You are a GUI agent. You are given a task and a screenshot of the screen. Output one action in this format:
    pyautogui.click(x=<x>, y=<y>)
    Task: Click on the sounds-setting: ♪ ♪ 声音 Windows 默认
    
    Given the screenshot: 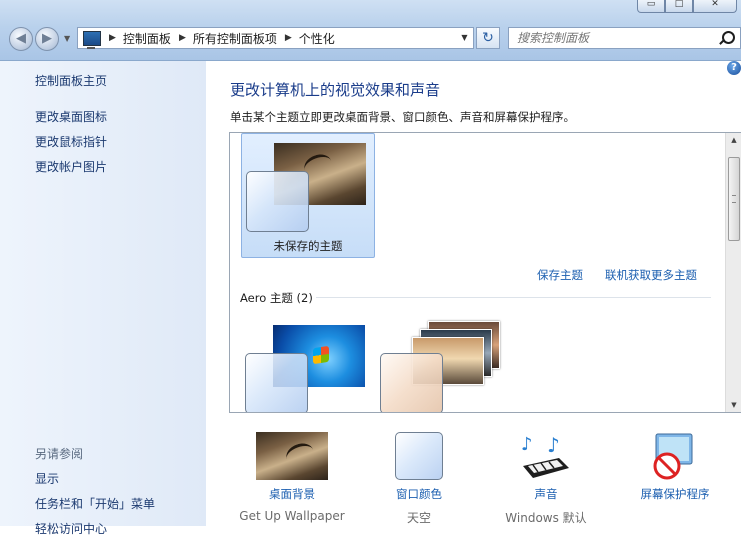 What is the action you would take?
    pyautogui.click(x=546, y=479)
    